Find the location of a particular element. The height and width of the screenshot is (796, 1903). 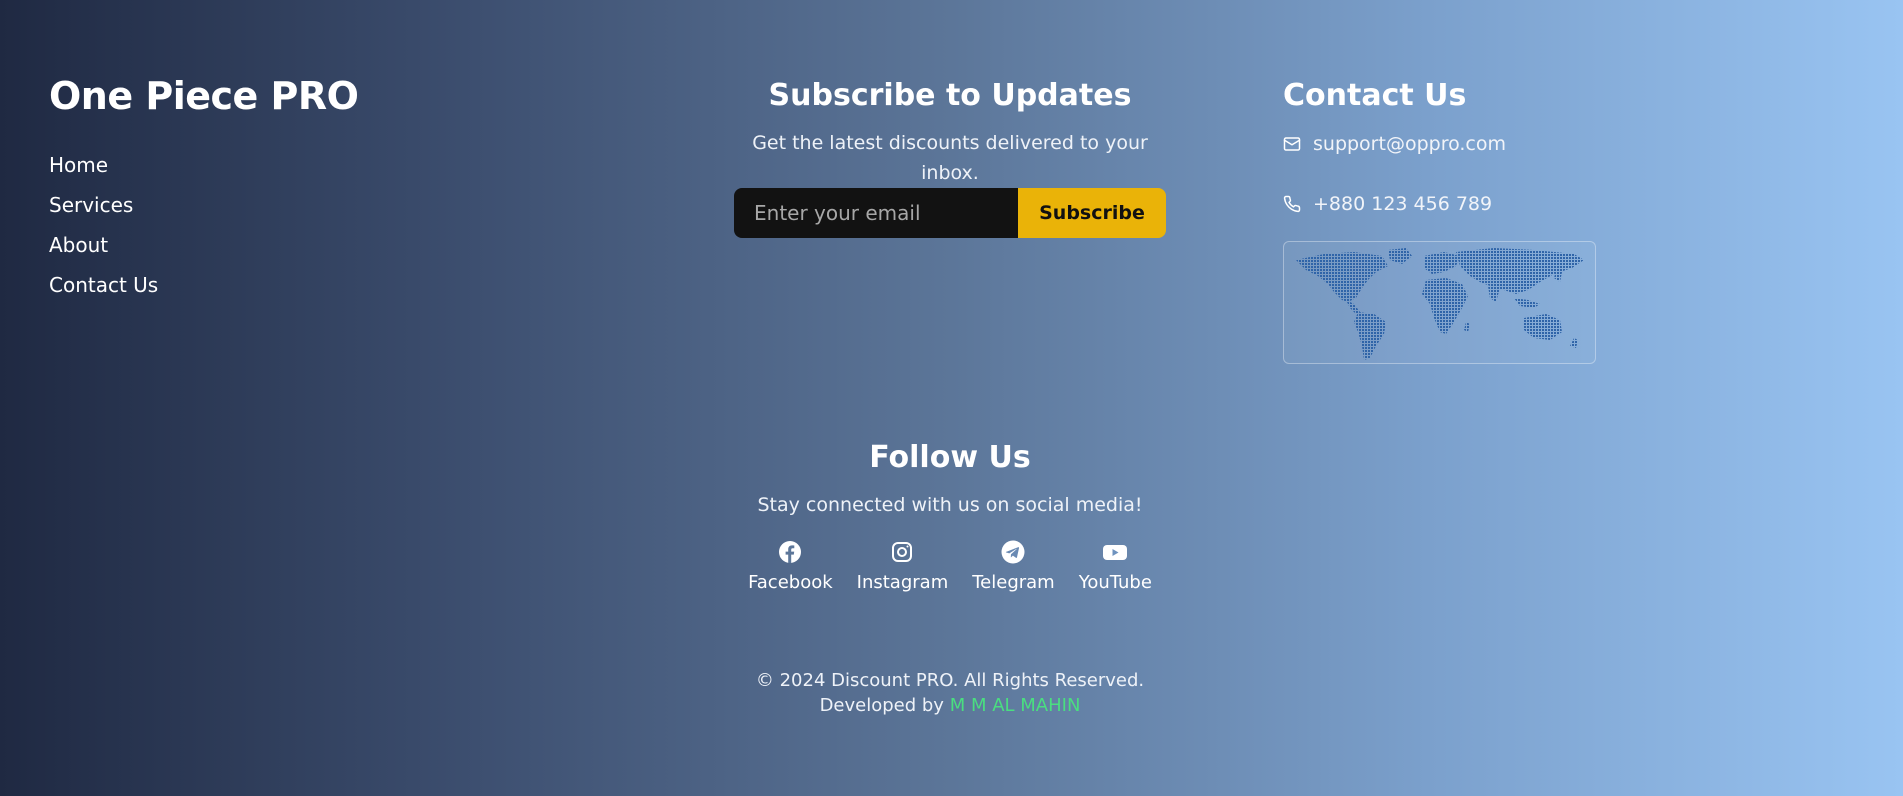

contact-phone: +880 123 456 789 is located at coordinates (1402, 204).